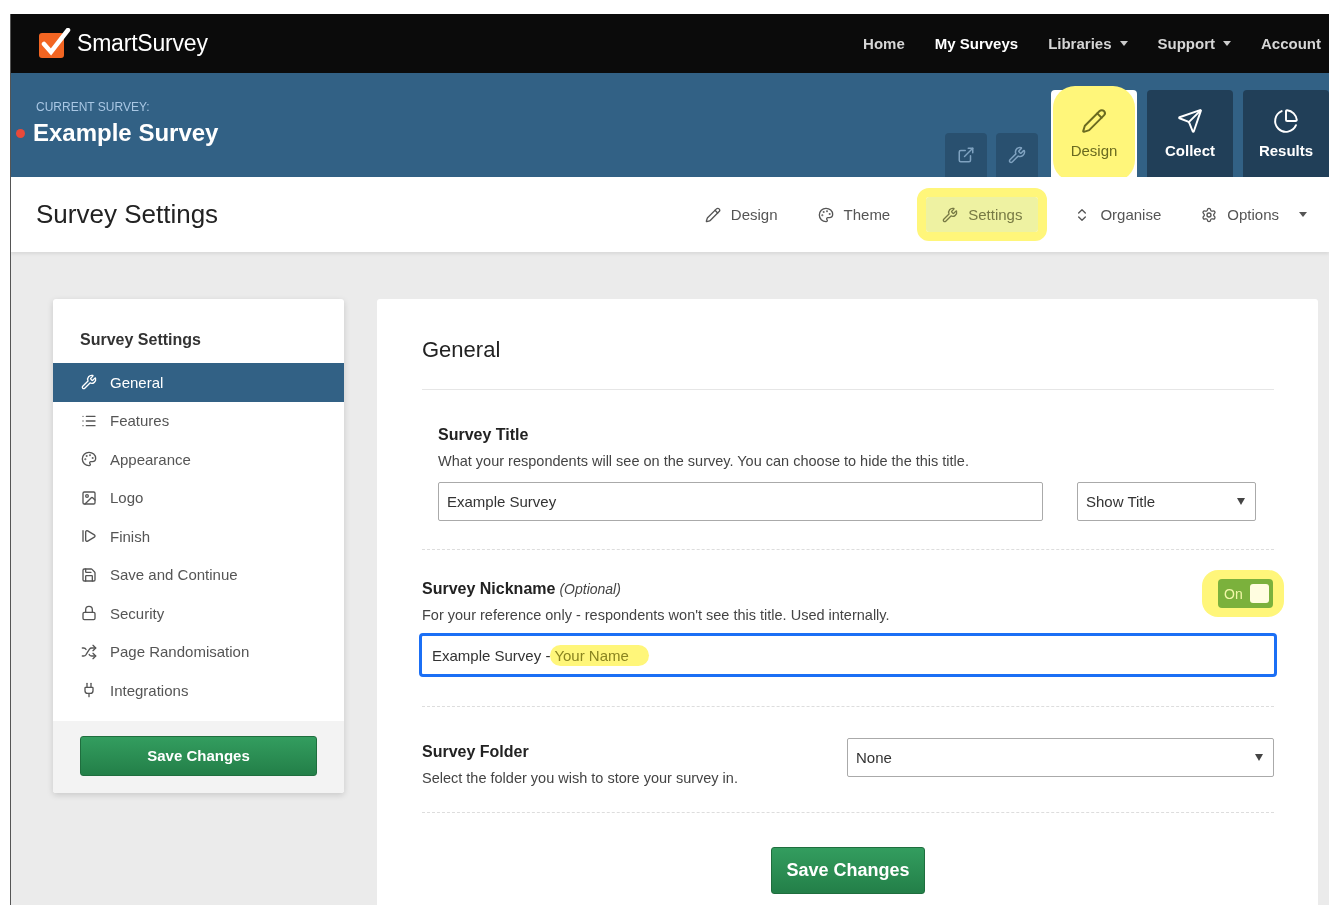  I want to click on shuffle-icon, so click(89, 651).